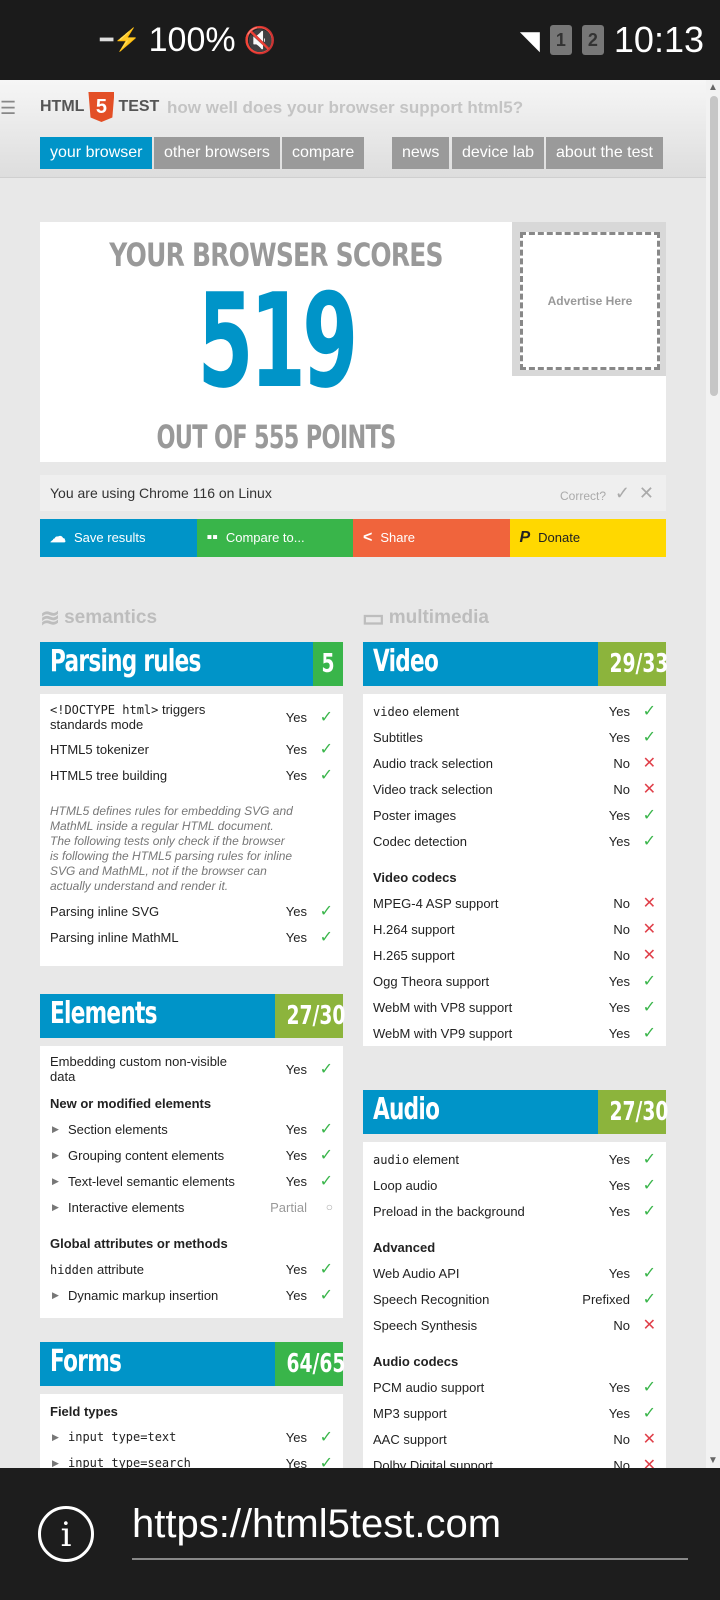 This screenshot has height=1600, width=720. I want to click on nav-about: about the test, so click(604, 153).